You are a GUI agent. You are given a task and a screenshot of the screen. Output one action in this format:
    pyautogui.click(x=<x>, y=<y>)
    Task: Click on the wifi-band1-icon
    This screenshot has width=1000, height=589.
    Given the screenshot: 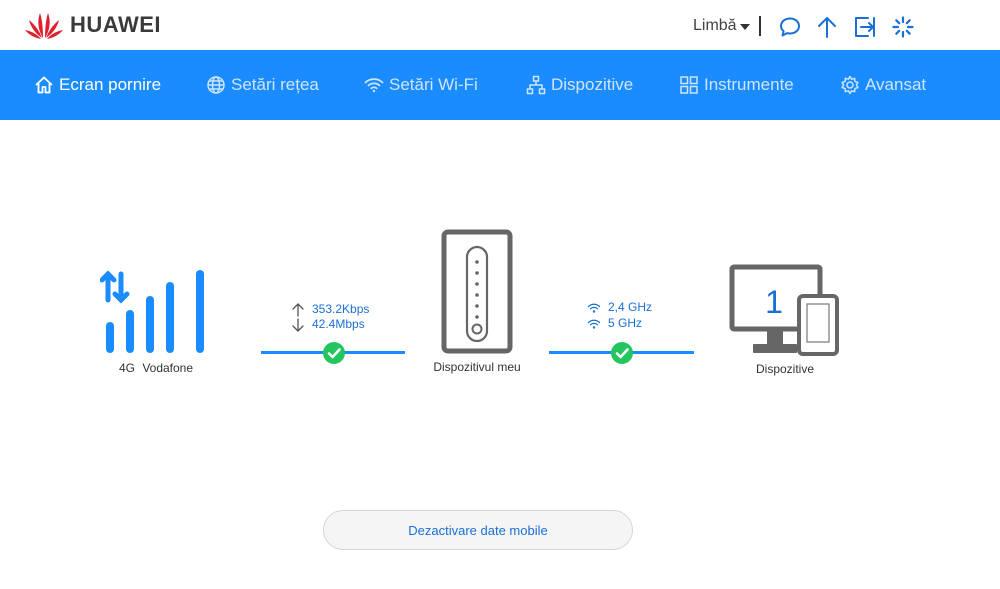 What is the action you would take?
    pyautogui.click(x=594, y=308)
    